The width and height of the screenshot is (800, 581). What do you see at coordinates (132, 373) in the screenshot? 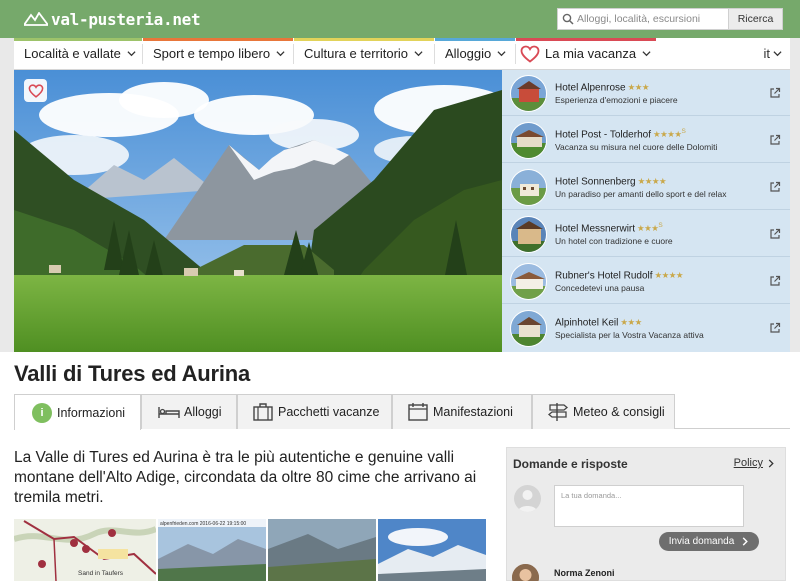
I see `page-title: Valli di Tures ed Aurina` at bounding box center [132, 373].